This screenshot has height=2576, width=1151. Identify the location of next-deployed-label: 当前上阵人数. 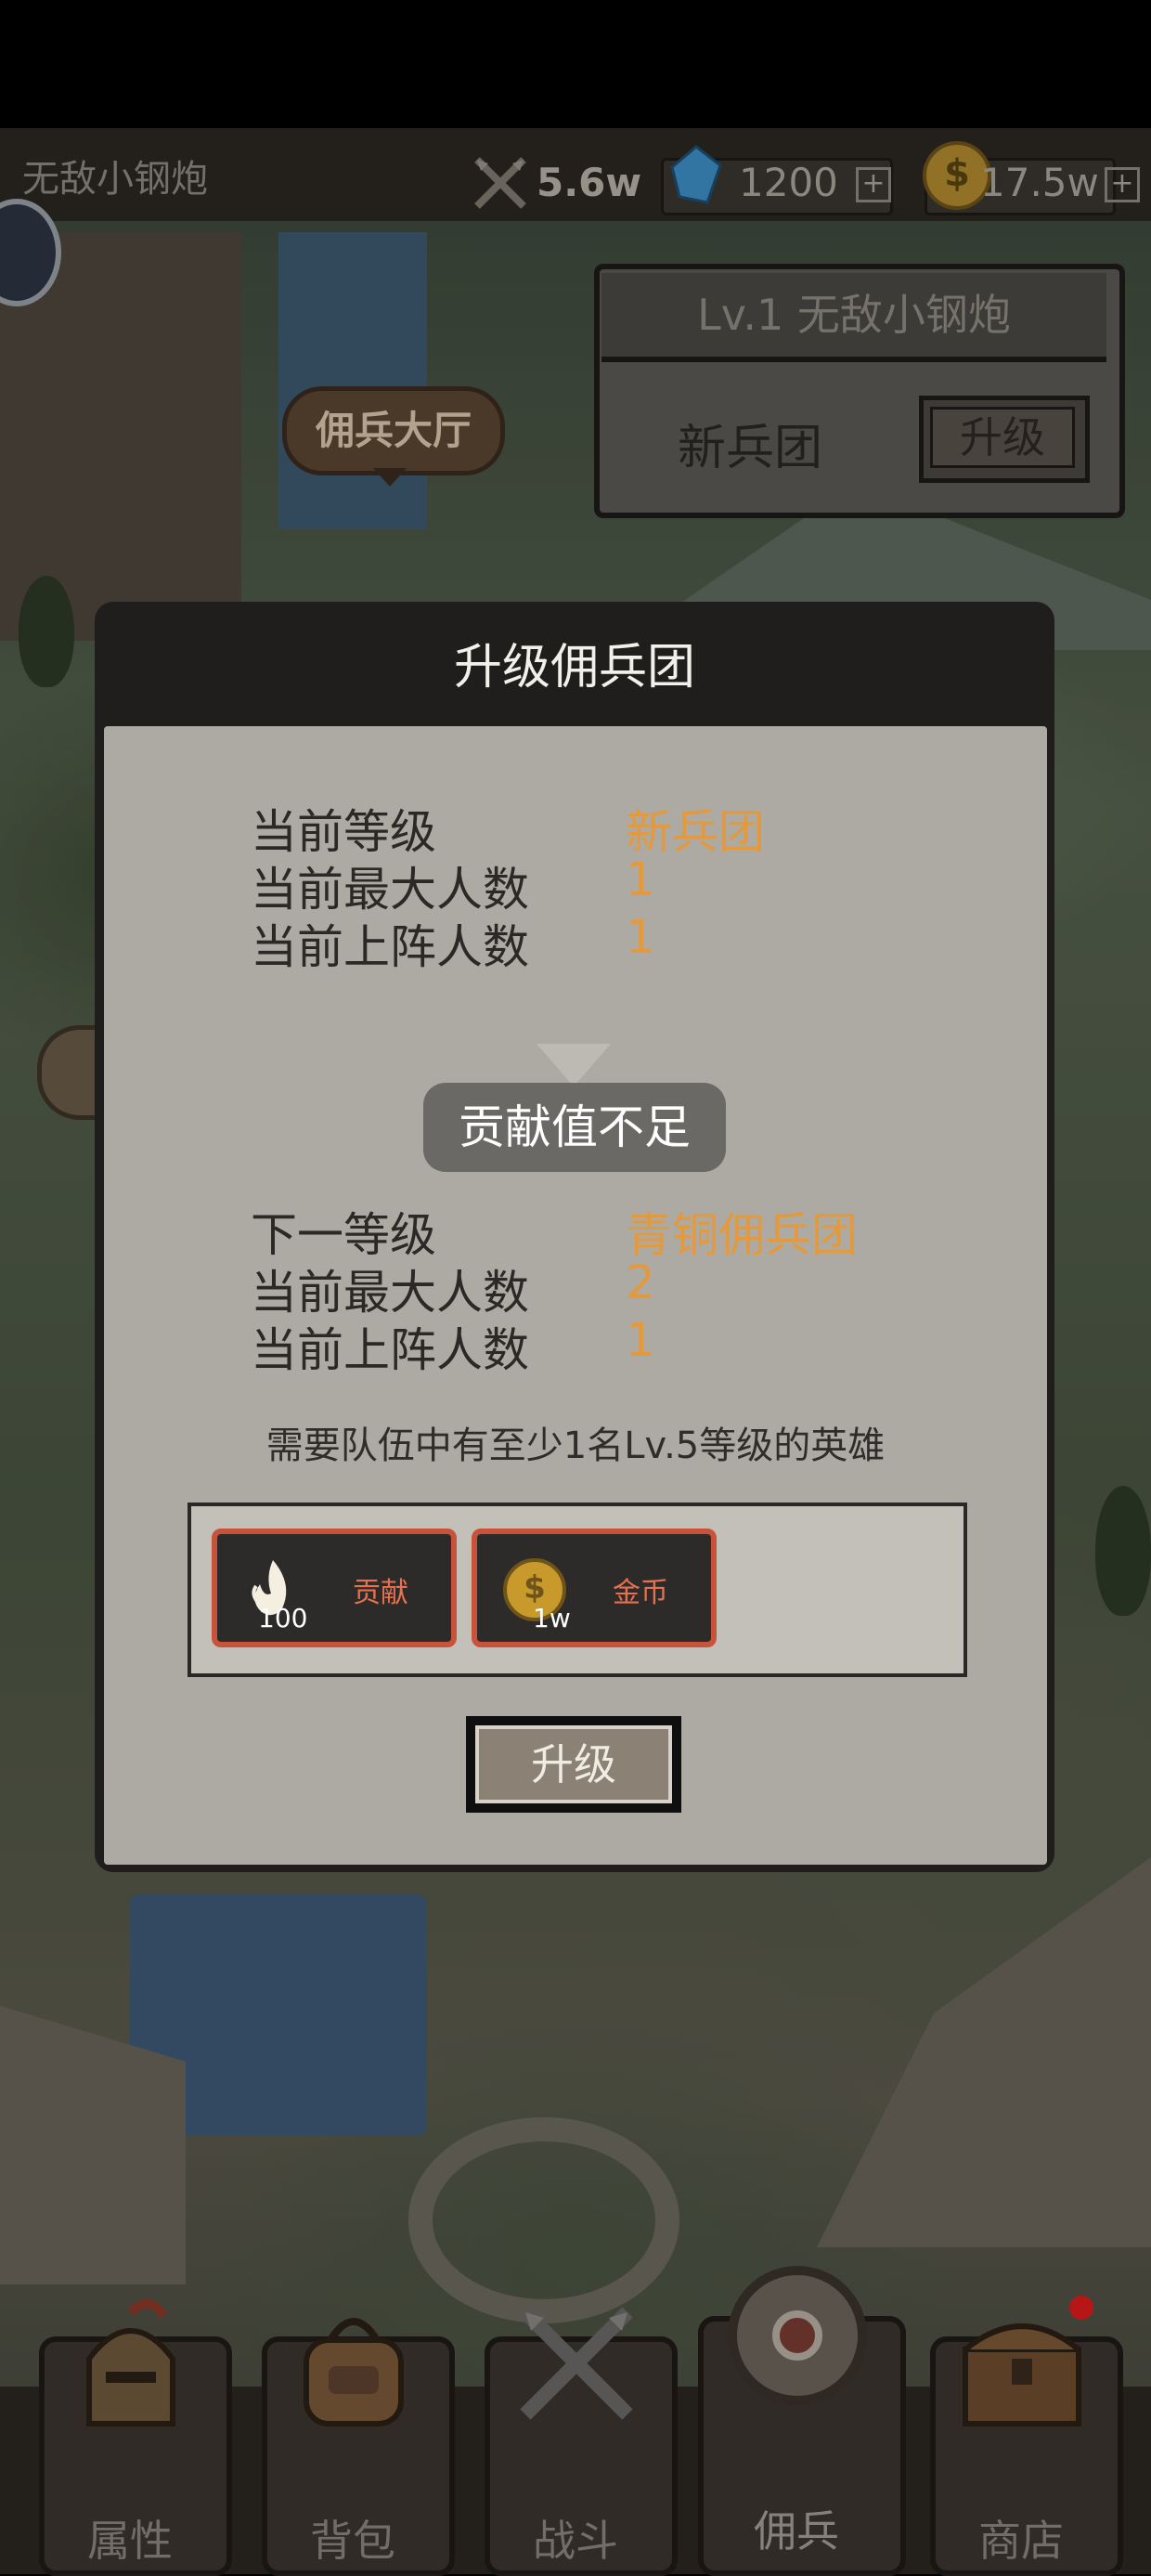
(390, 1350).